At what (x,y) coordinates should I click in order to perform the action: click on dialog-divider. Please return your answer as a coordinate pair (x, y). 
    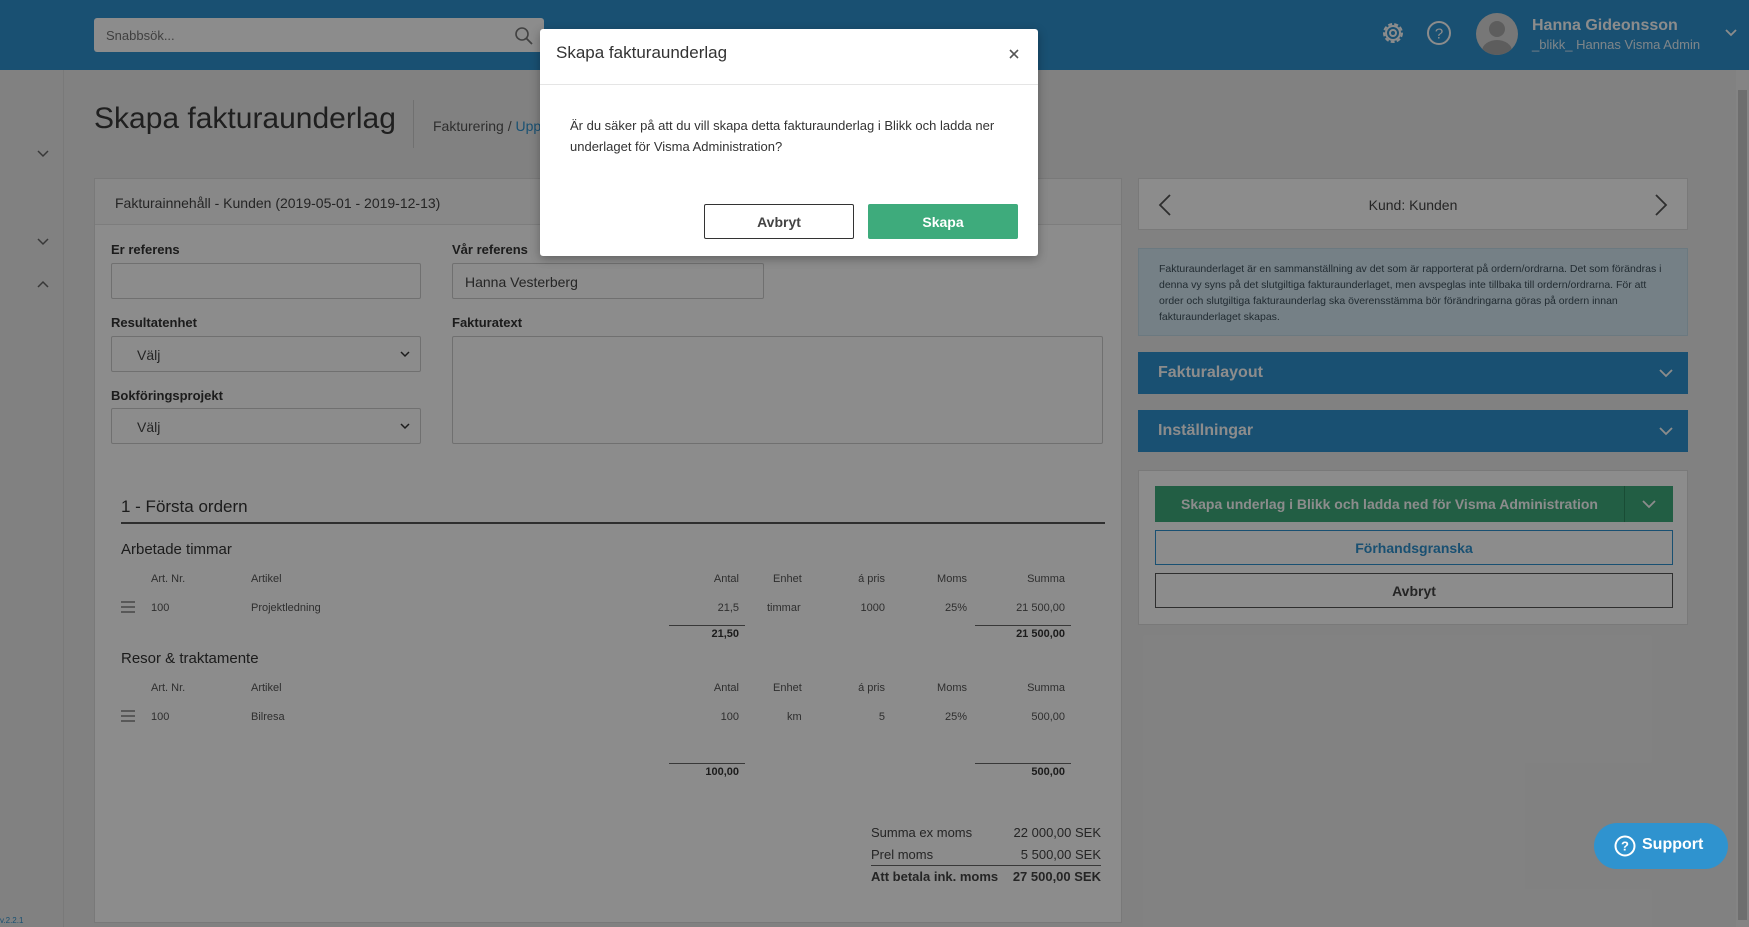
    Looking at the image, I should click on (789, 84).